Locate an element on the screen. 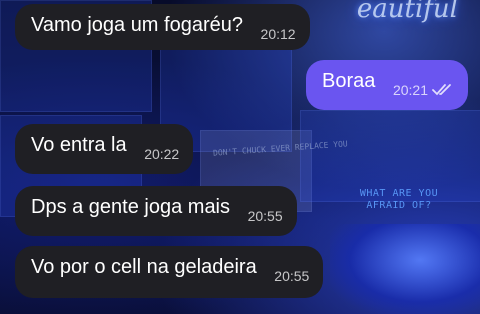 The image size is (480, 314). message-time: 20:21 is located at coordinates (410, 90).